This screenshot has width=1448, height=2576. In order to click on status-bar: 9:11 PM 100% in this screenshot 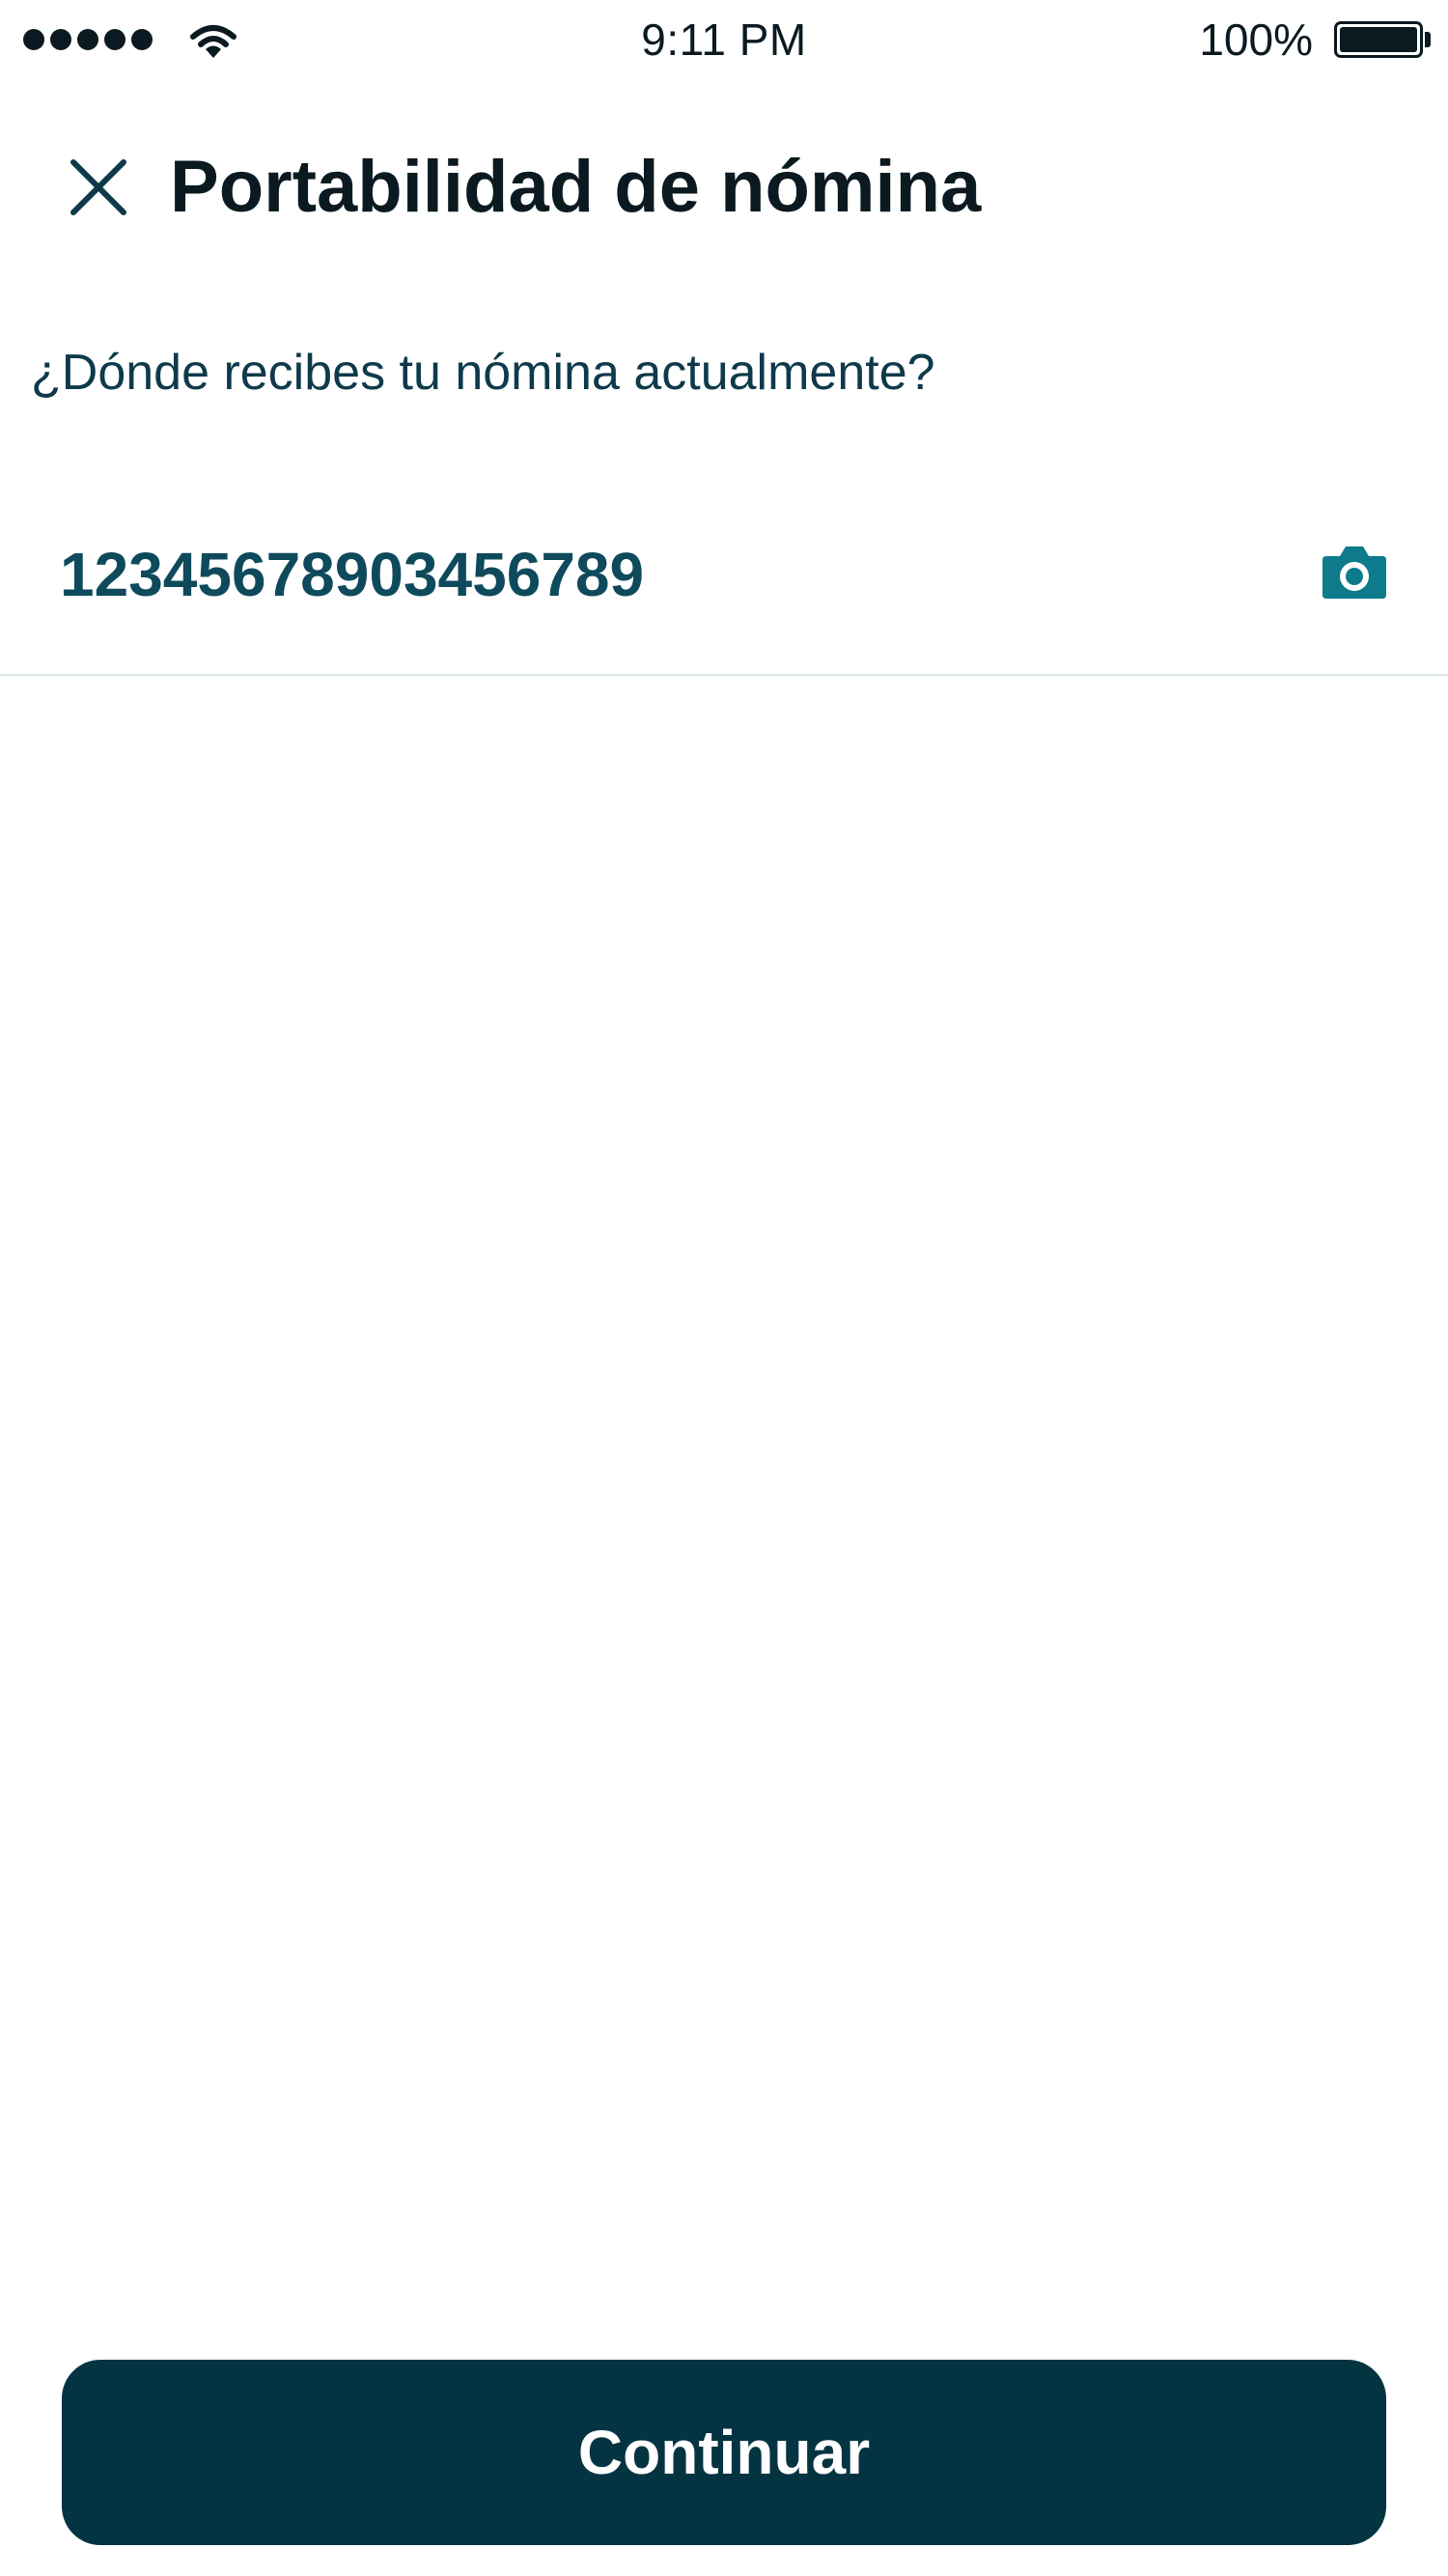, I will do `click(724, 42)`.